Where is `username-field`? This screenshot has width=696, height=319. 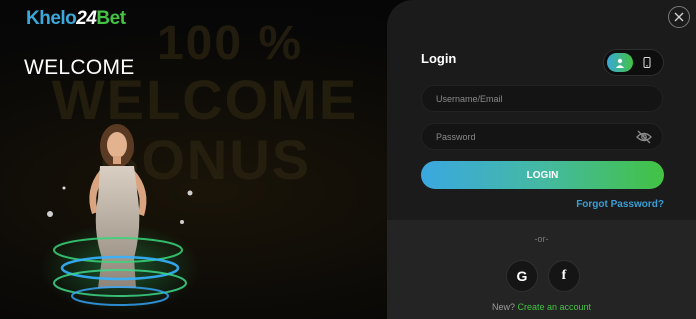 username-field is located at coordinates (542, 98).